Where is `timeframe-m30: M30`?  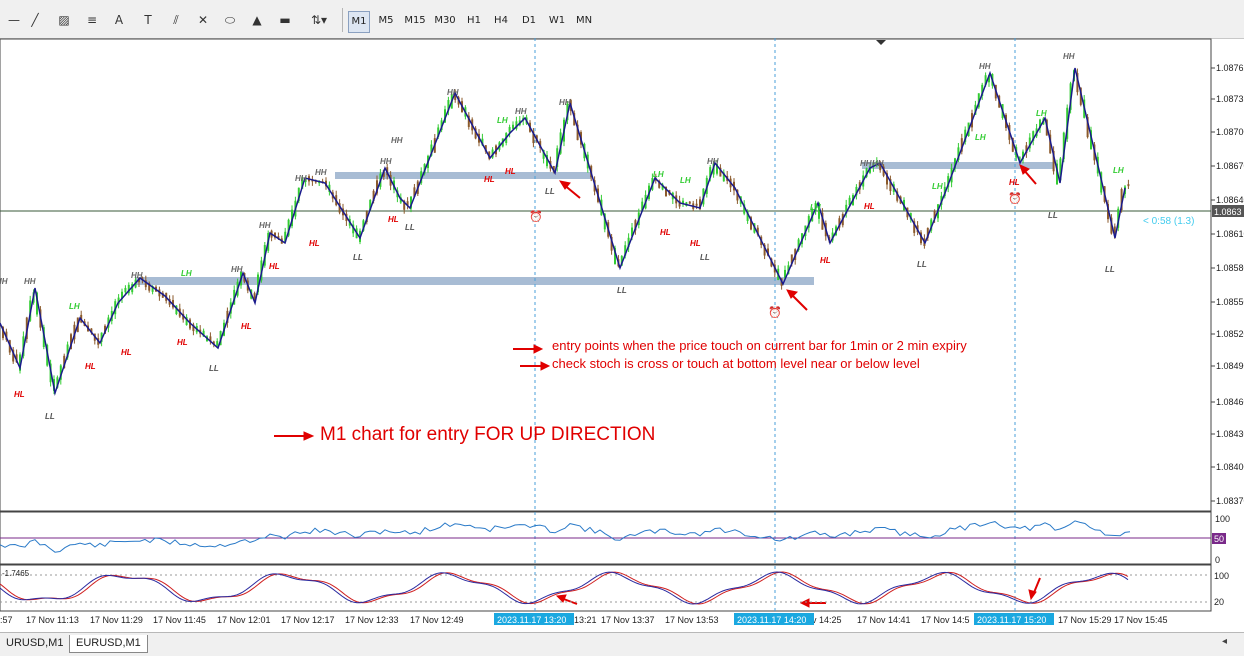
timeframe-m30: M30 is located at coordinates (445, 21).